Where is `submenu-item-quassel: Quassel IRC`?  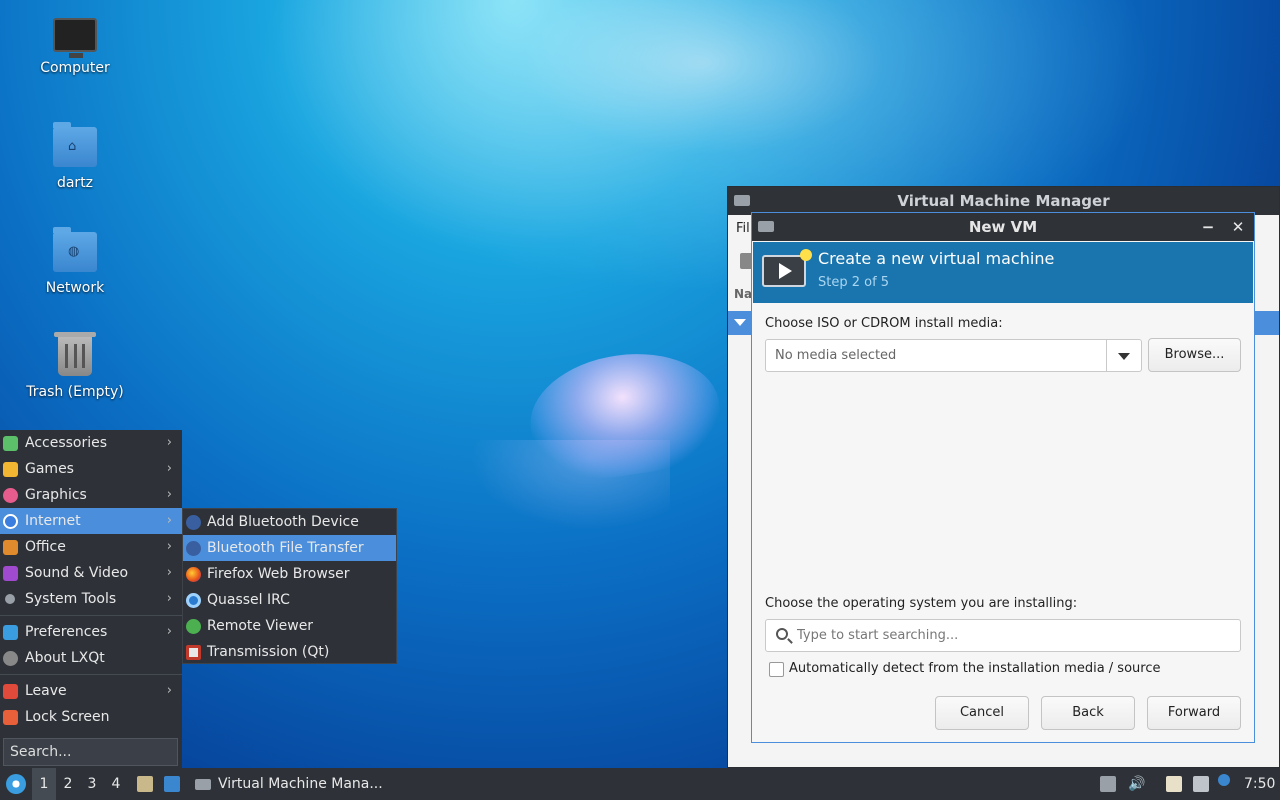 submenu-item-quassel: Quassel IRC is located at coordinates (289, 600).